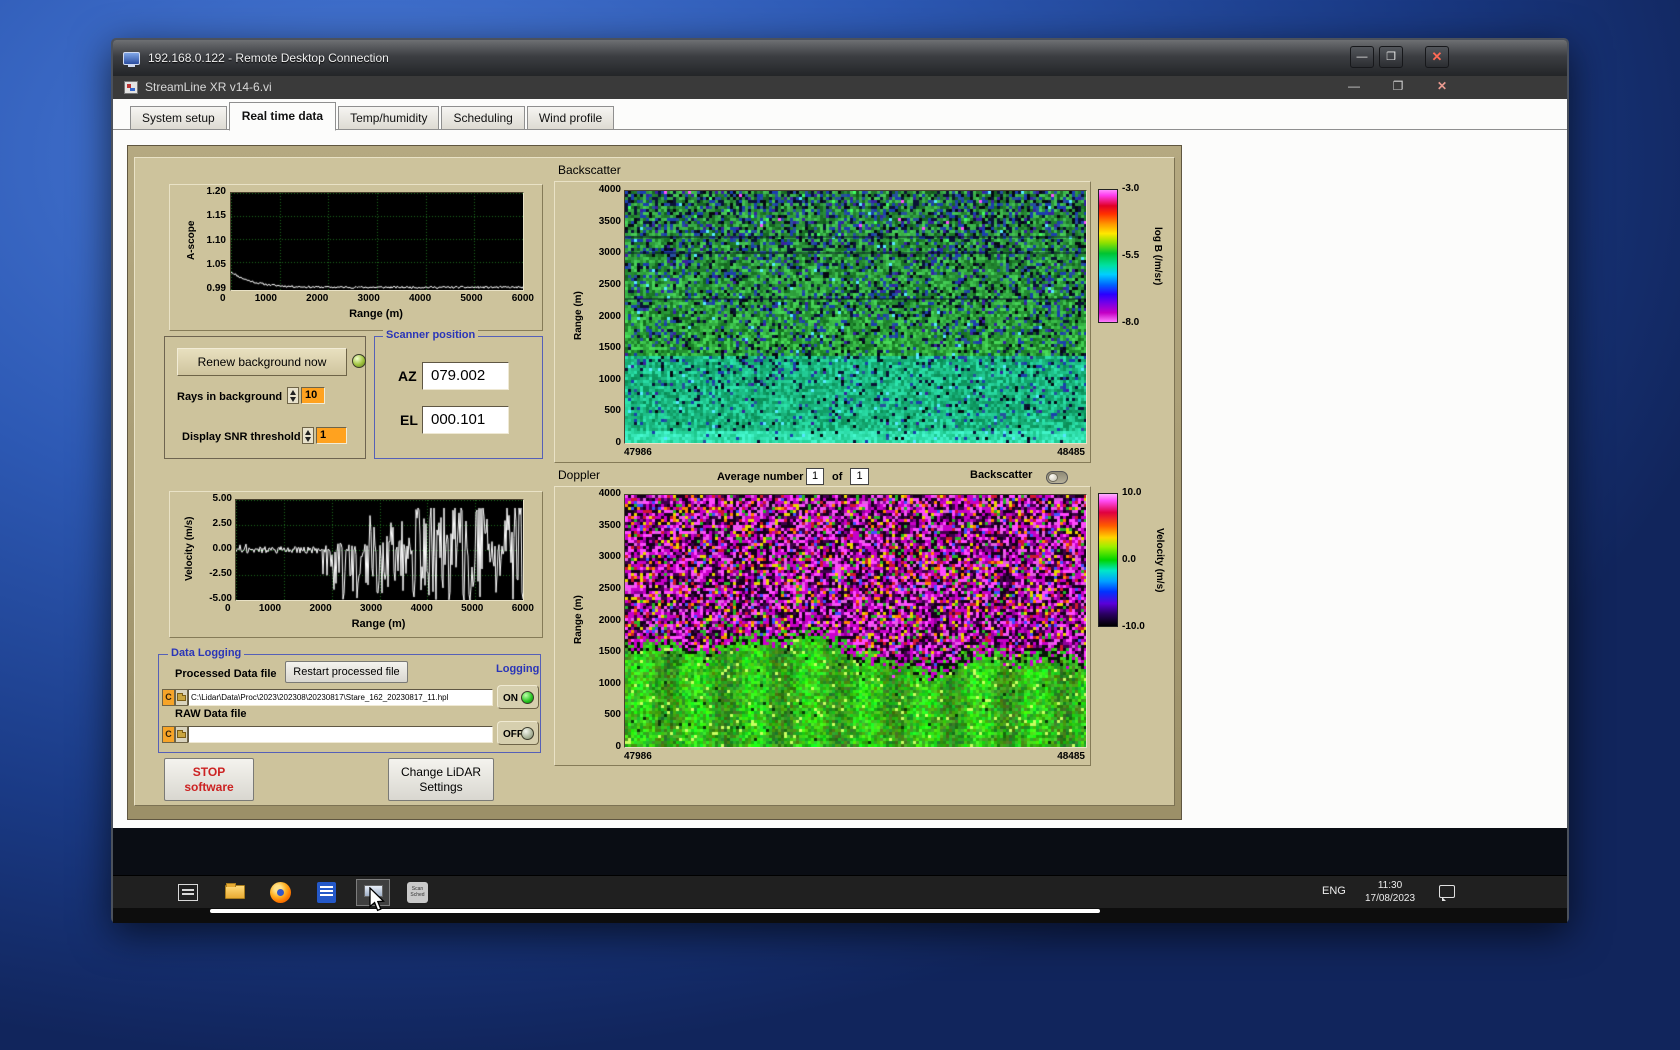 The height and width of the screenshot is (1050, 1680). I want to click on clock-time: 11:30, so click(1390, 885).